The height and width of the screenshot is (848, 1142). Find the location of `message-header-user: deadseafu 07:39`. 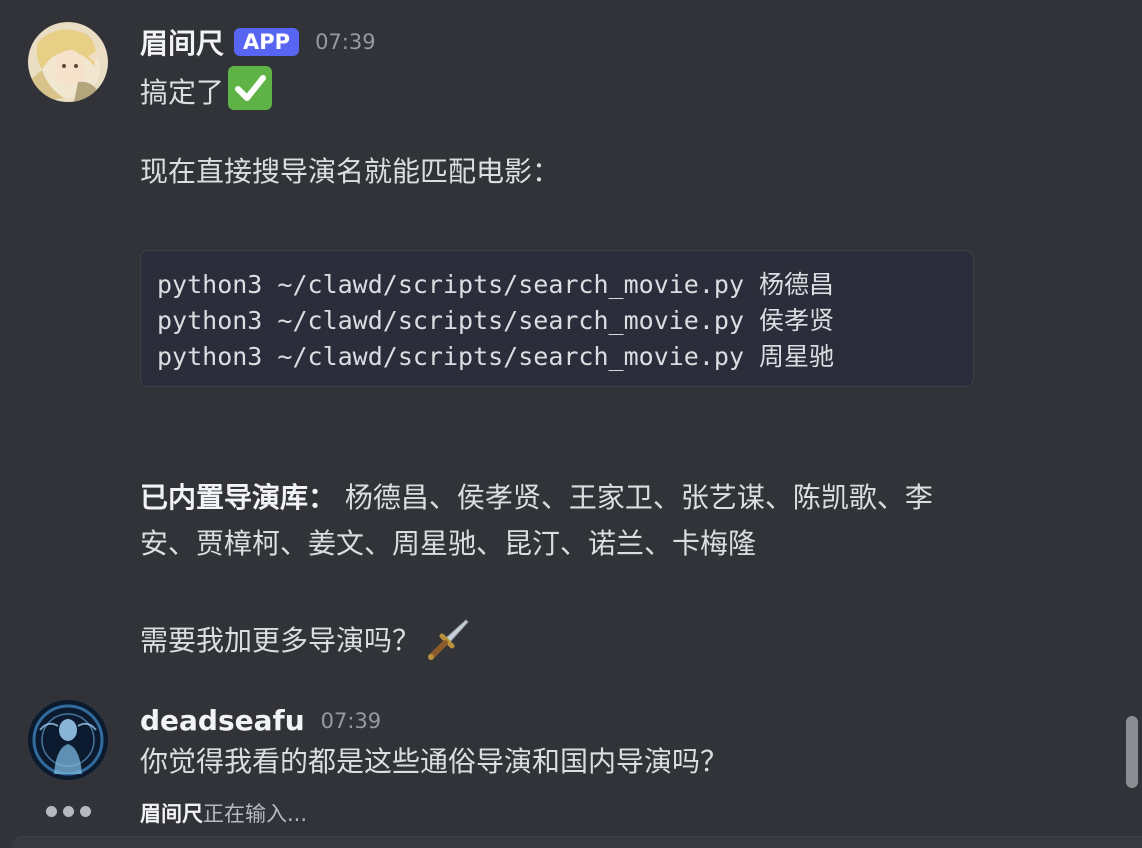

message-header-user: deadseafu 07:39 is located at coordinates (260, 720).